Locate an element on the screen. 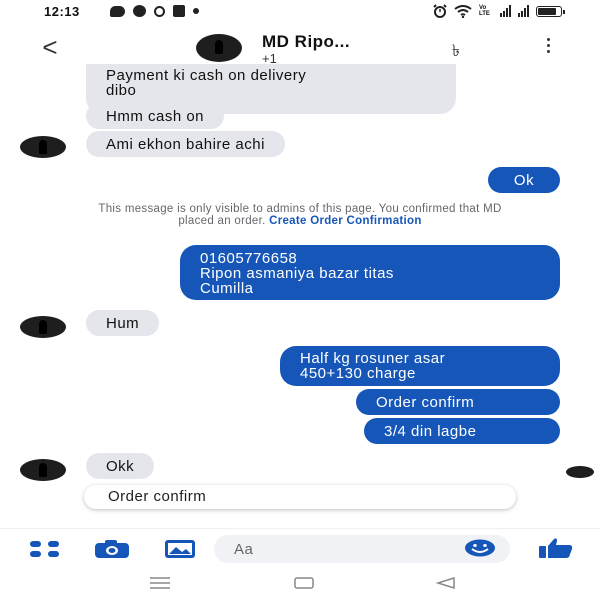 The width and height of the screenshot is (600, 600). message-bubble-m9: 3/4 din lagbe is located at coordinates (462, 431).